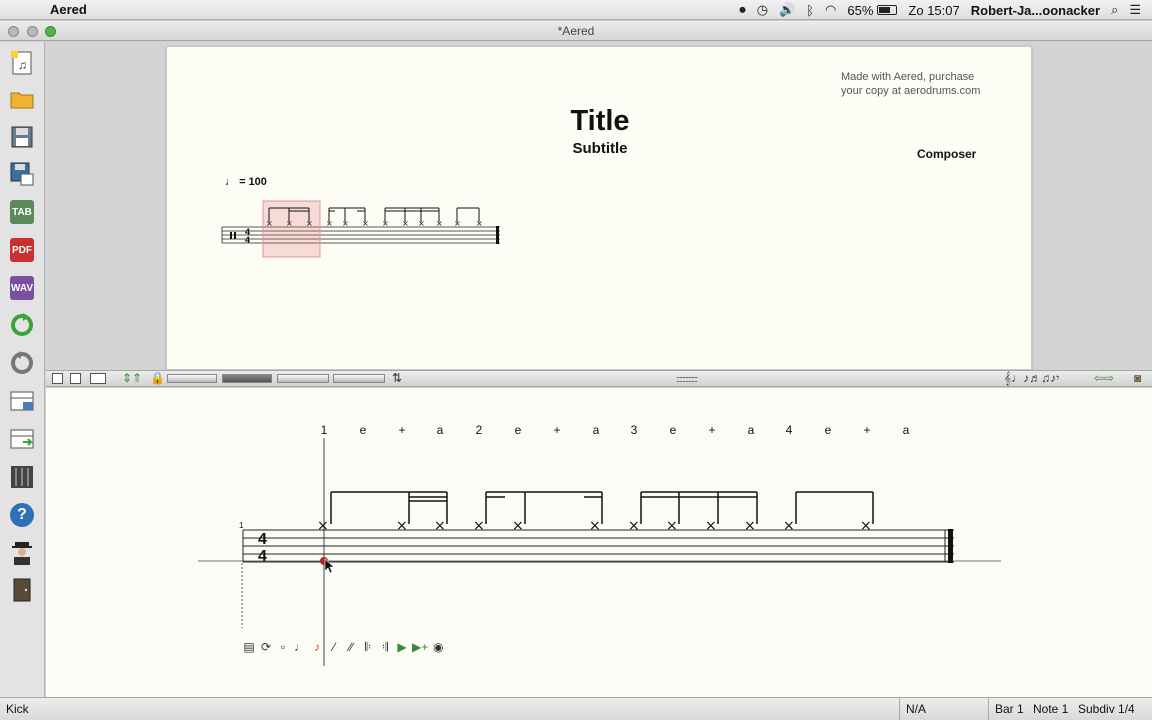 This screenshot has width=1152, height=720. What do you see at coordinates (22, 250) in the screenshot?
I see `export-pdf-button: PDF` at bounding box center [22, 250].